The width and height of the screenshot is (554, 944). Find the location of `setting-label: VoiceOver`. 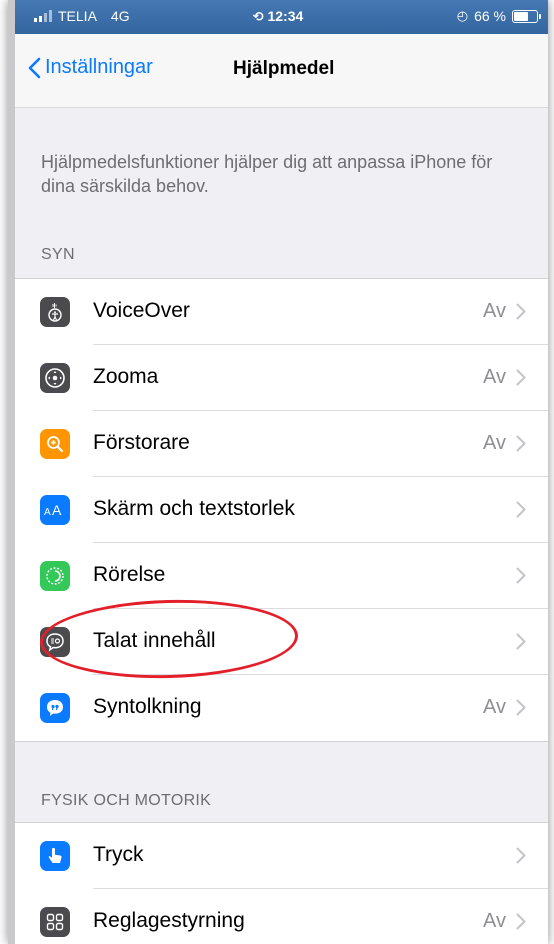

setting-label: VoiceOver is located at coordinates (141, 310).